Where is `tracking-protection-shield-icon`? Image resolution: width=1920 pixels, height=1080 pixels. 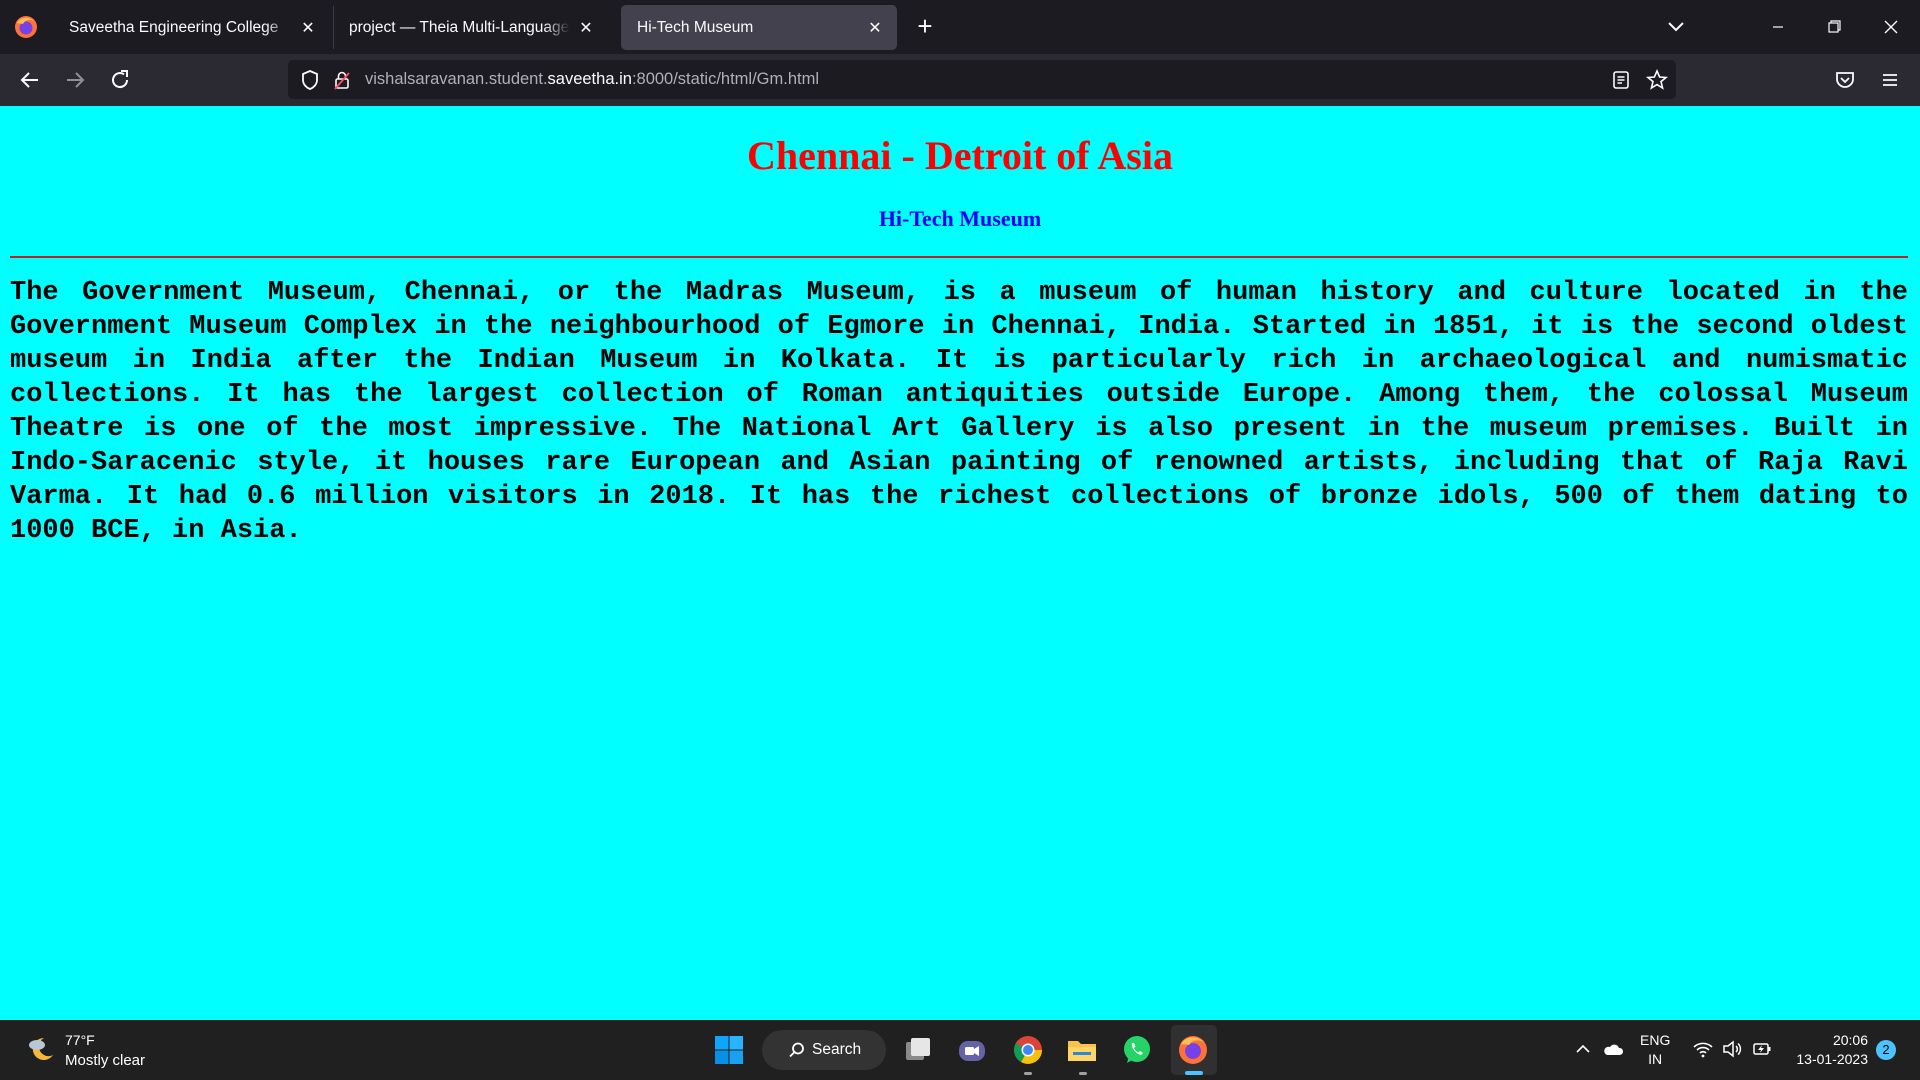
tracking-protection-shield-icon is located at coordinates (310, 80).